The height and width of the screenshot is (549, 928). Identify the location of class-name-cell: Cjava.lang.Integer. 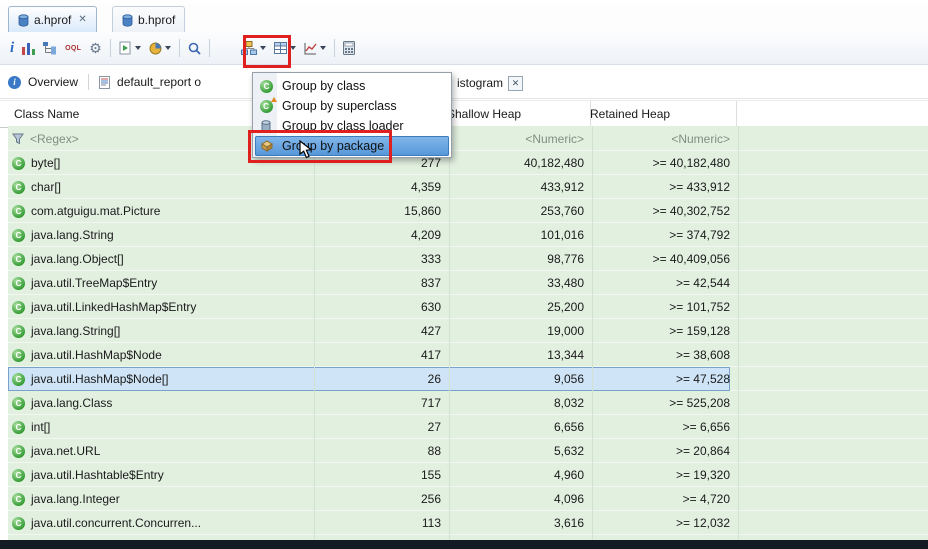
(161, 499).